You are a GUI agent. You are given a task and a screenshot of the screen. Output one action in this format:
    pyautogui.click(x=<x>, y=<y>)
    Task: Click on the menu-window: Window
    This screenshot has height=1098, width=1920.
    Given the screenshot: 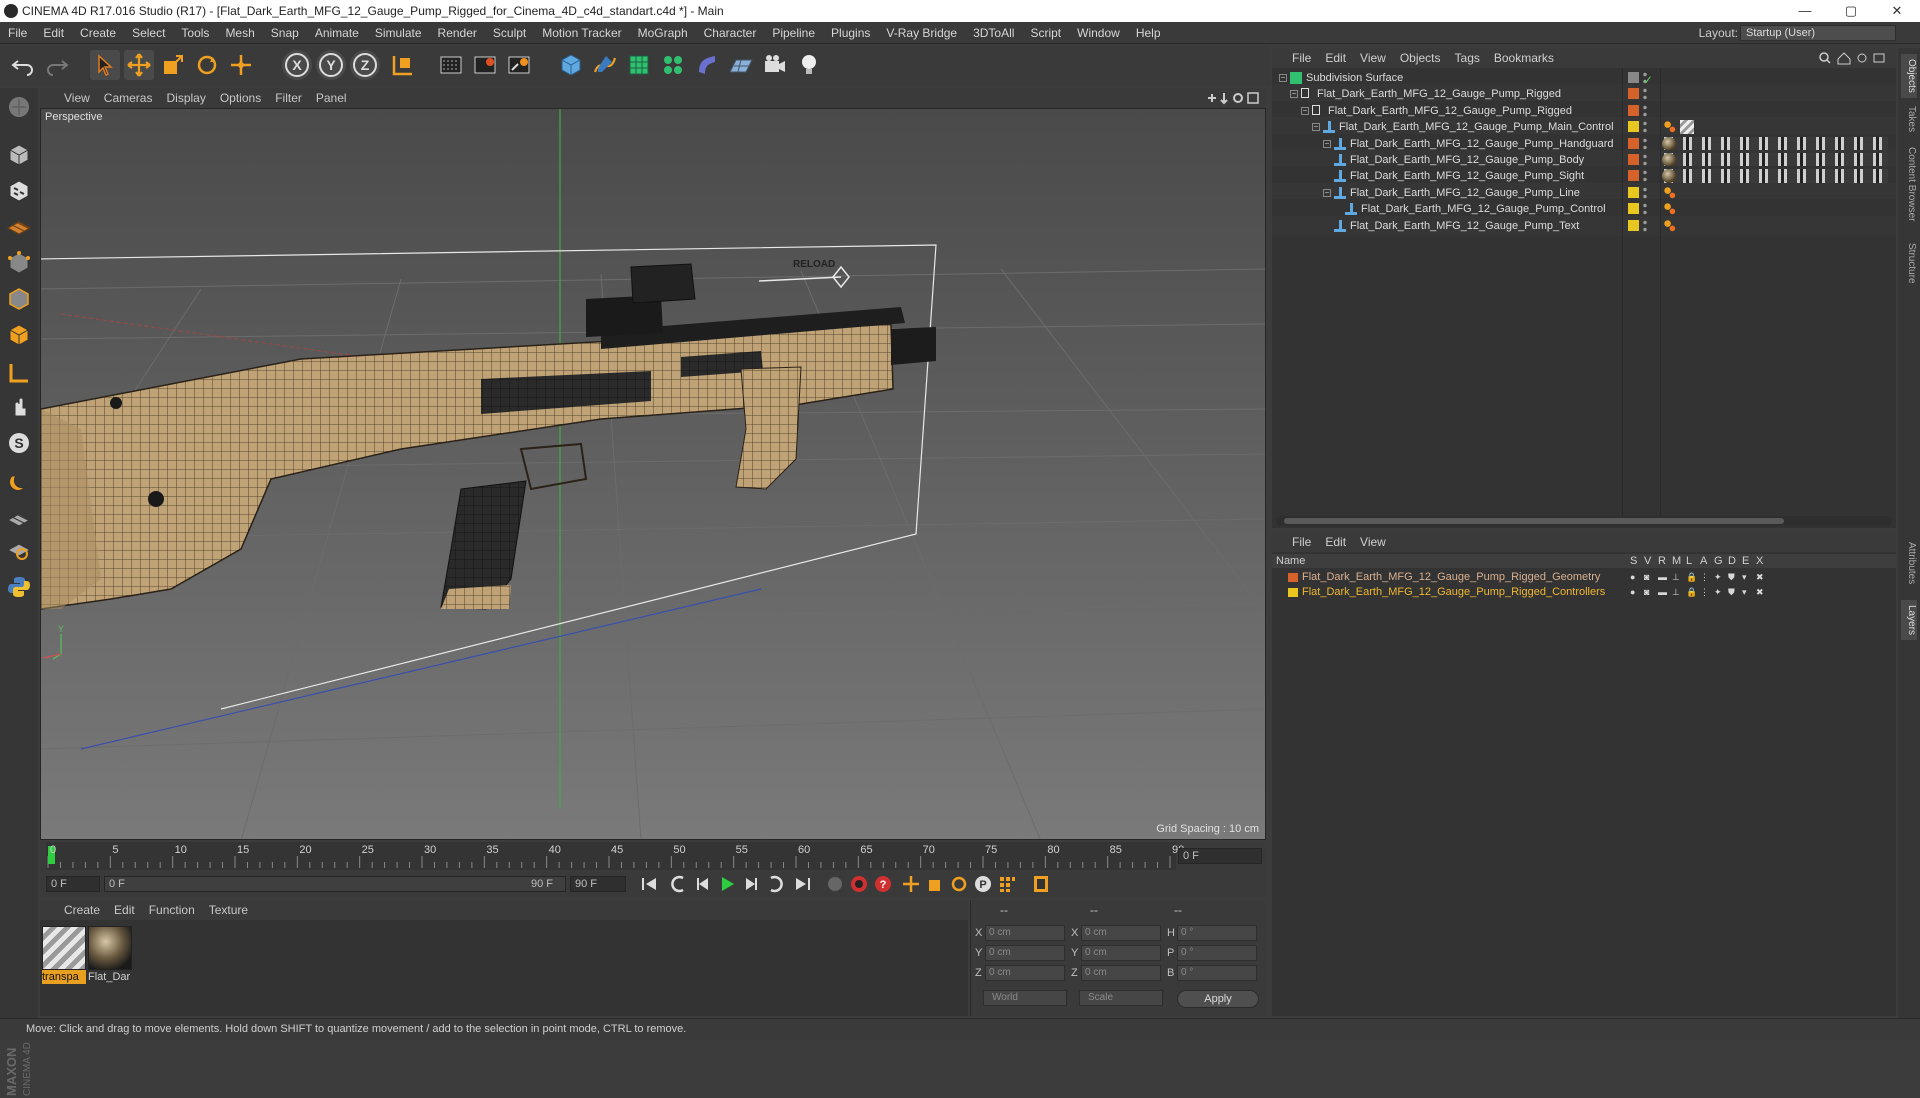 What is the action you would take?
    pyautogui.click(x=1098, y=33)
    